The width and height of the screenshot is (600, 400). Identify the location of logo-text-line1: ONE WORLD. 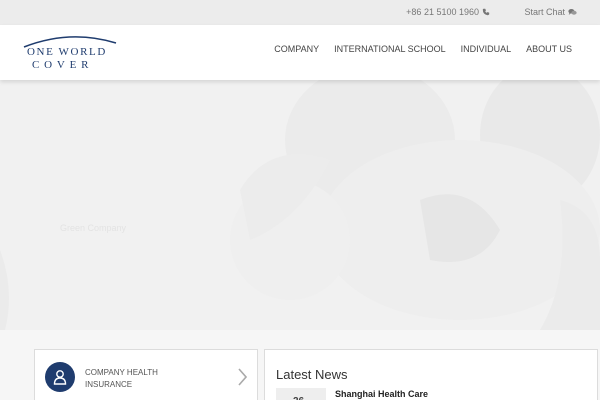
(67, 52).